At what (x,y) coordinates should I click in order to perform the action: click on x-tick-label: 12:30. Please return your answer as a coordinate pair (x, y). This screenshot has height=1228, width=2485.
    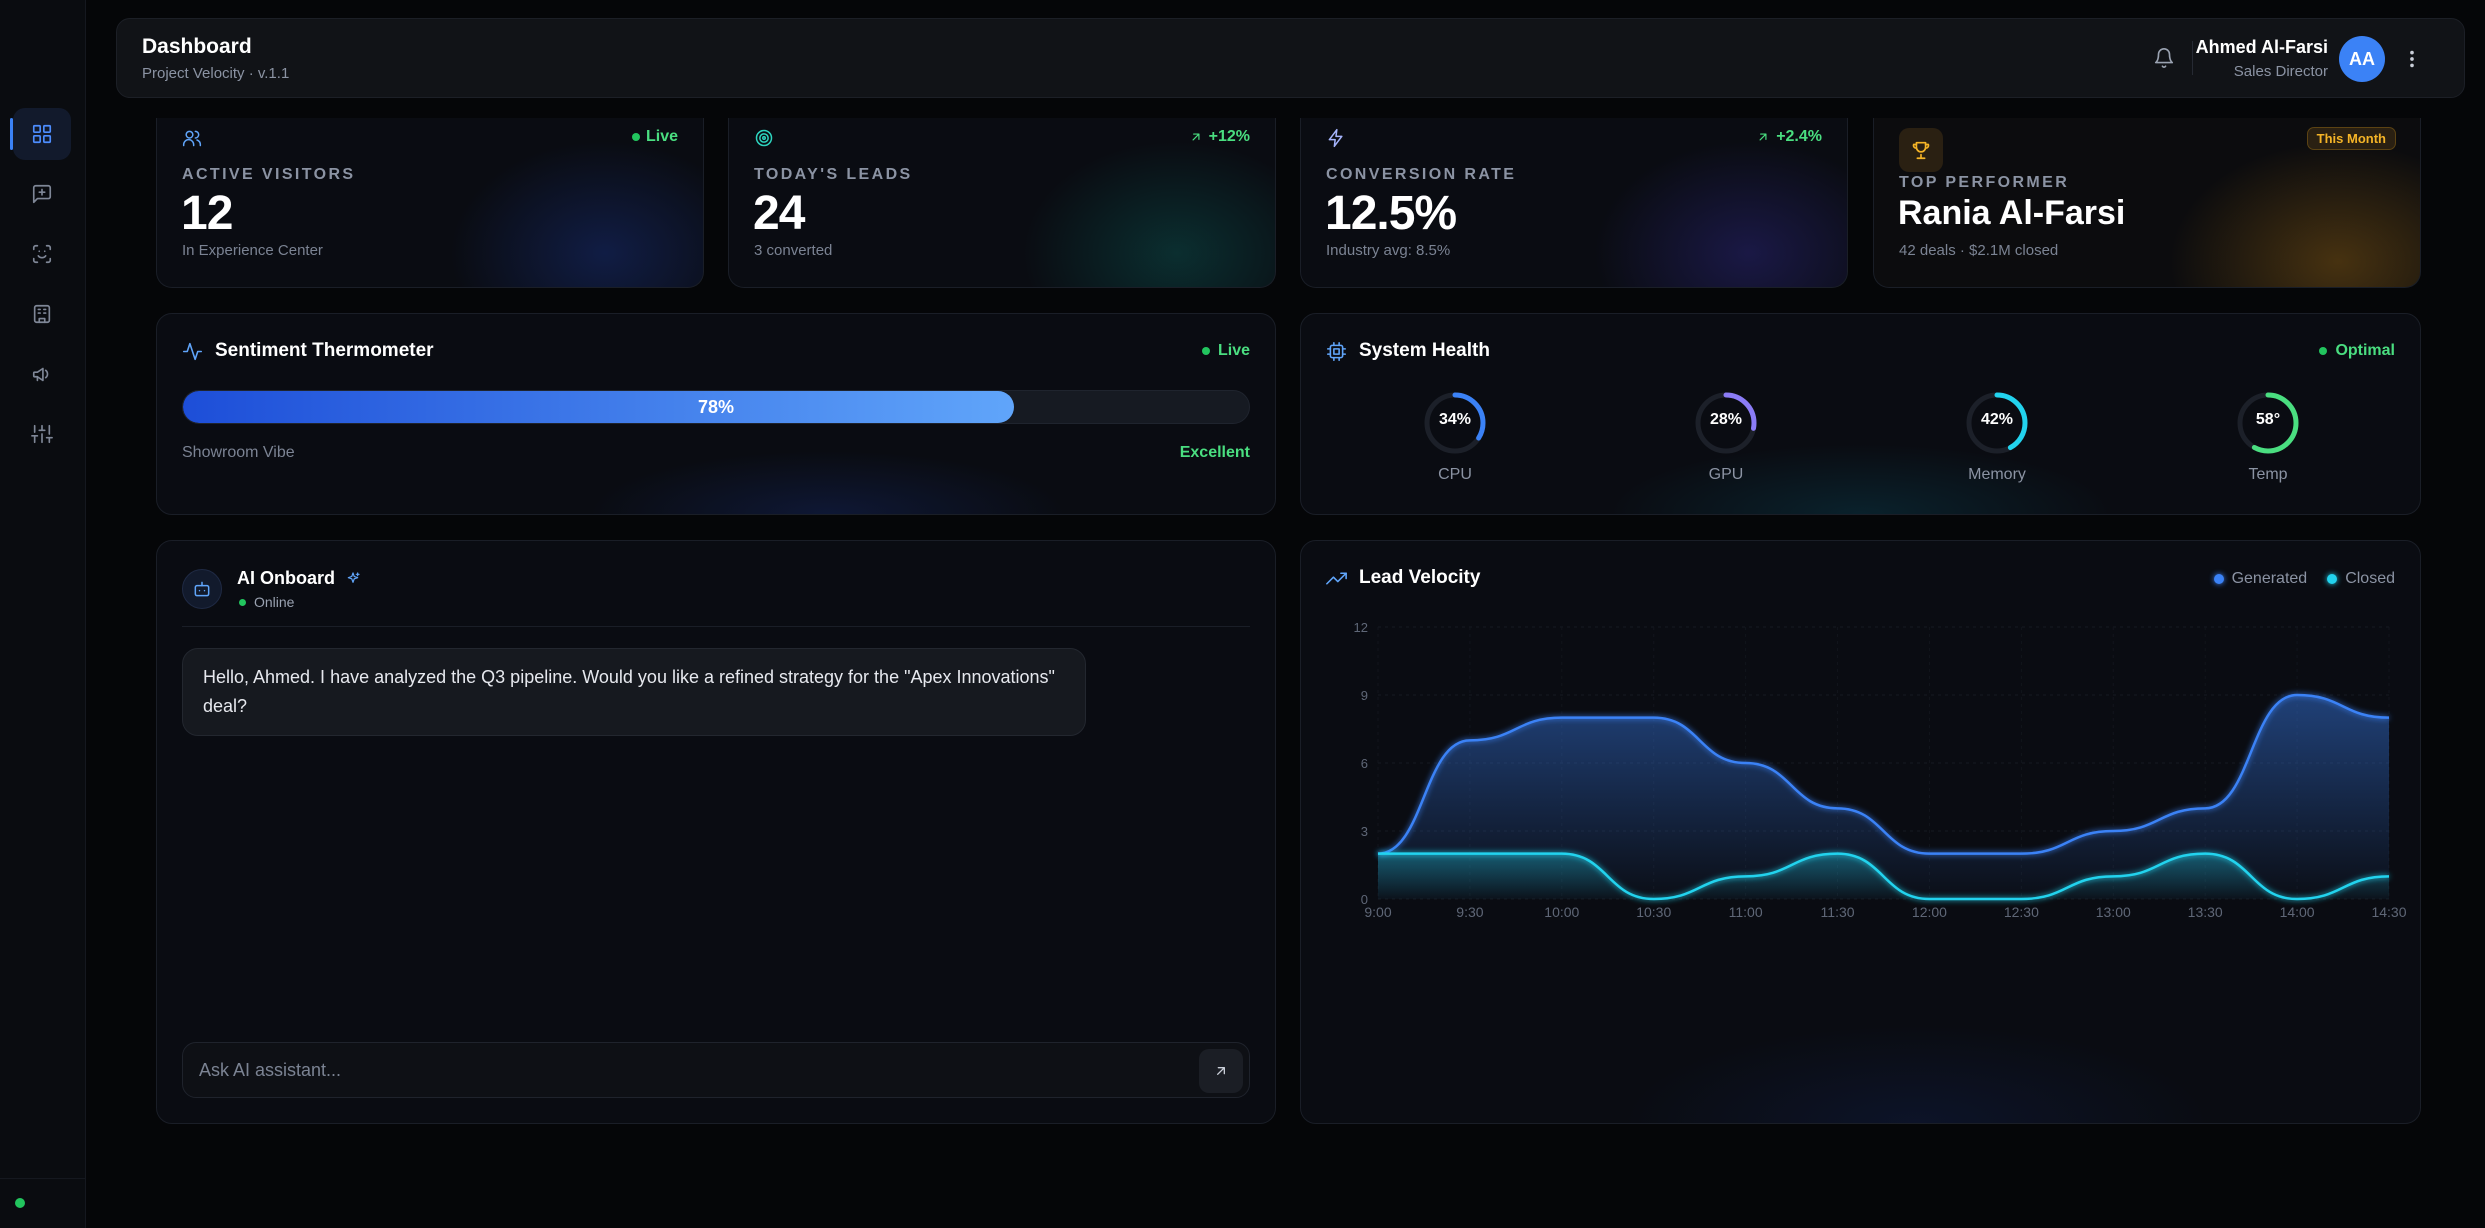
    Looking at the image, I should click on (2021, 912).